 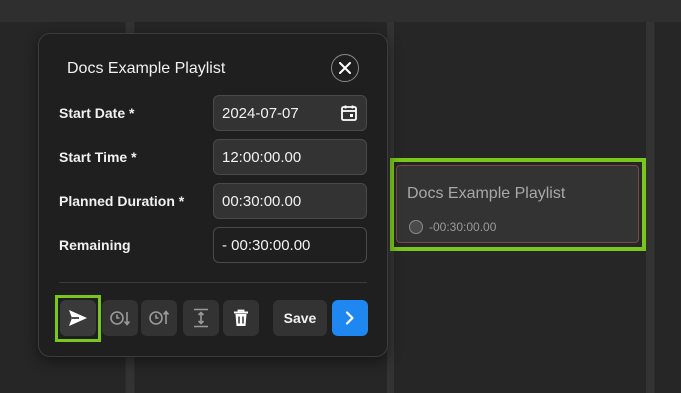 I want to click on start-time-label: Start Time *, so click(x=98, y=157).